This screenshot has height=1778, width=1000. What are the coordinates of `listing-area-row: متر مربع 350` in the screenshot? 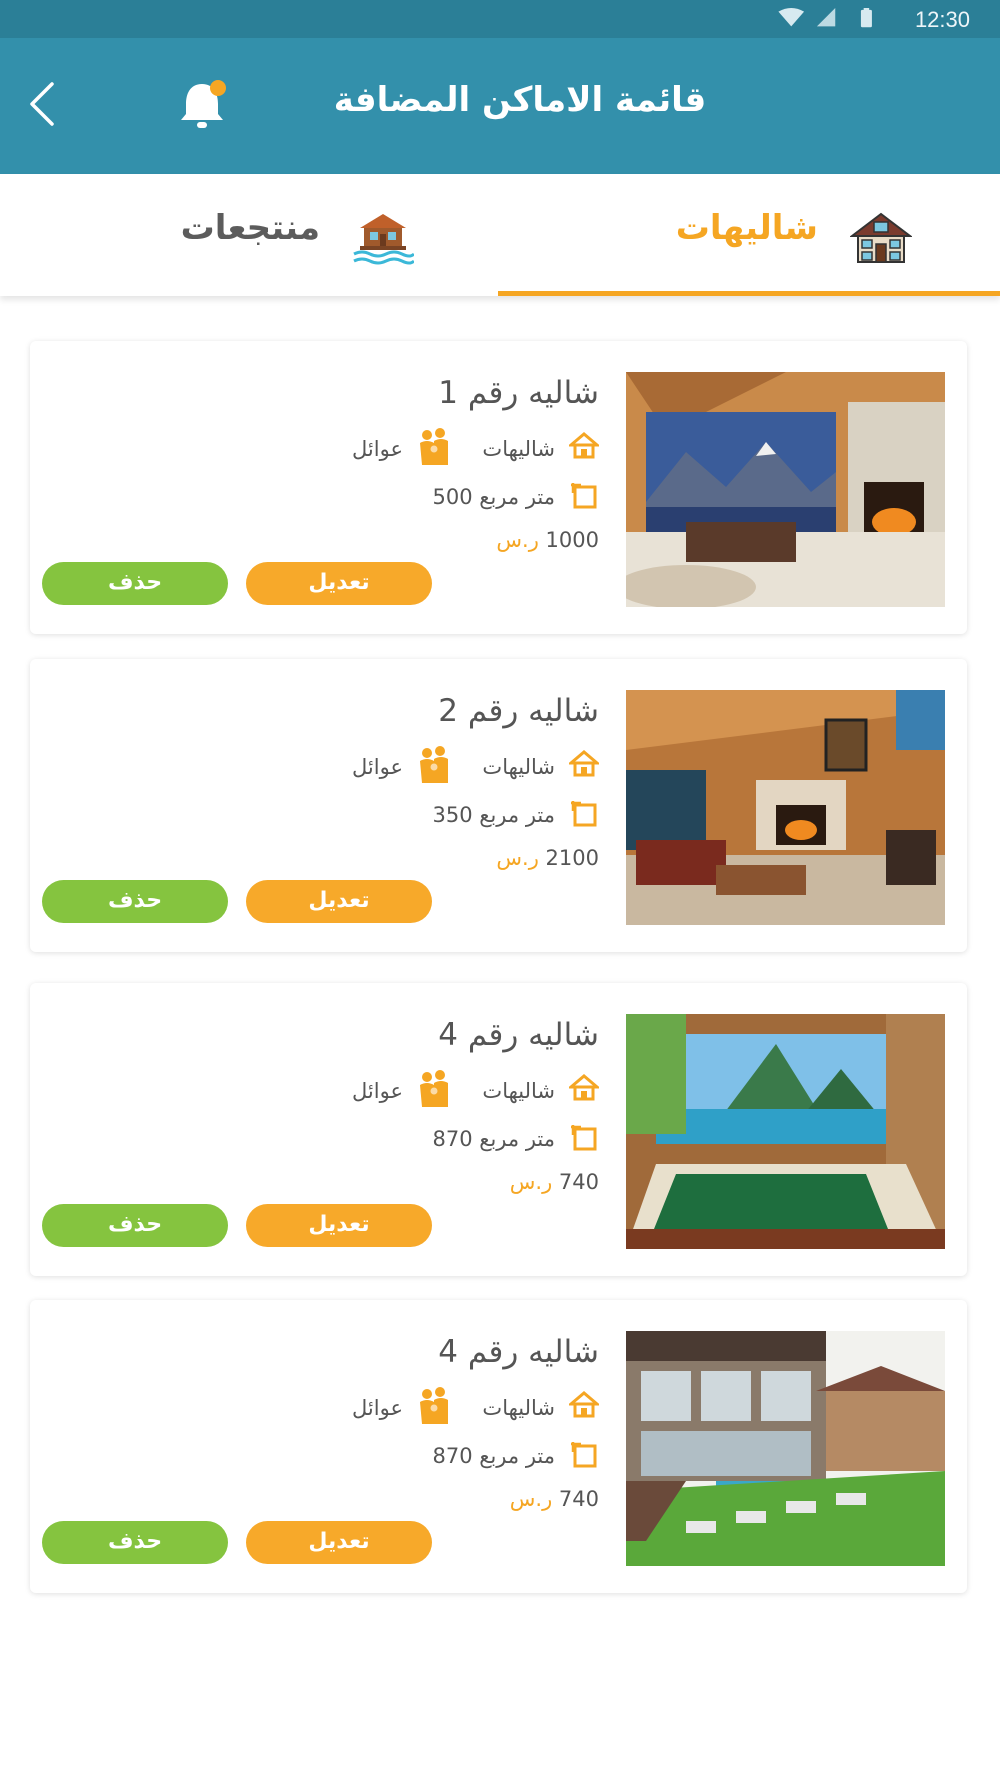 It's located at (399, 815).